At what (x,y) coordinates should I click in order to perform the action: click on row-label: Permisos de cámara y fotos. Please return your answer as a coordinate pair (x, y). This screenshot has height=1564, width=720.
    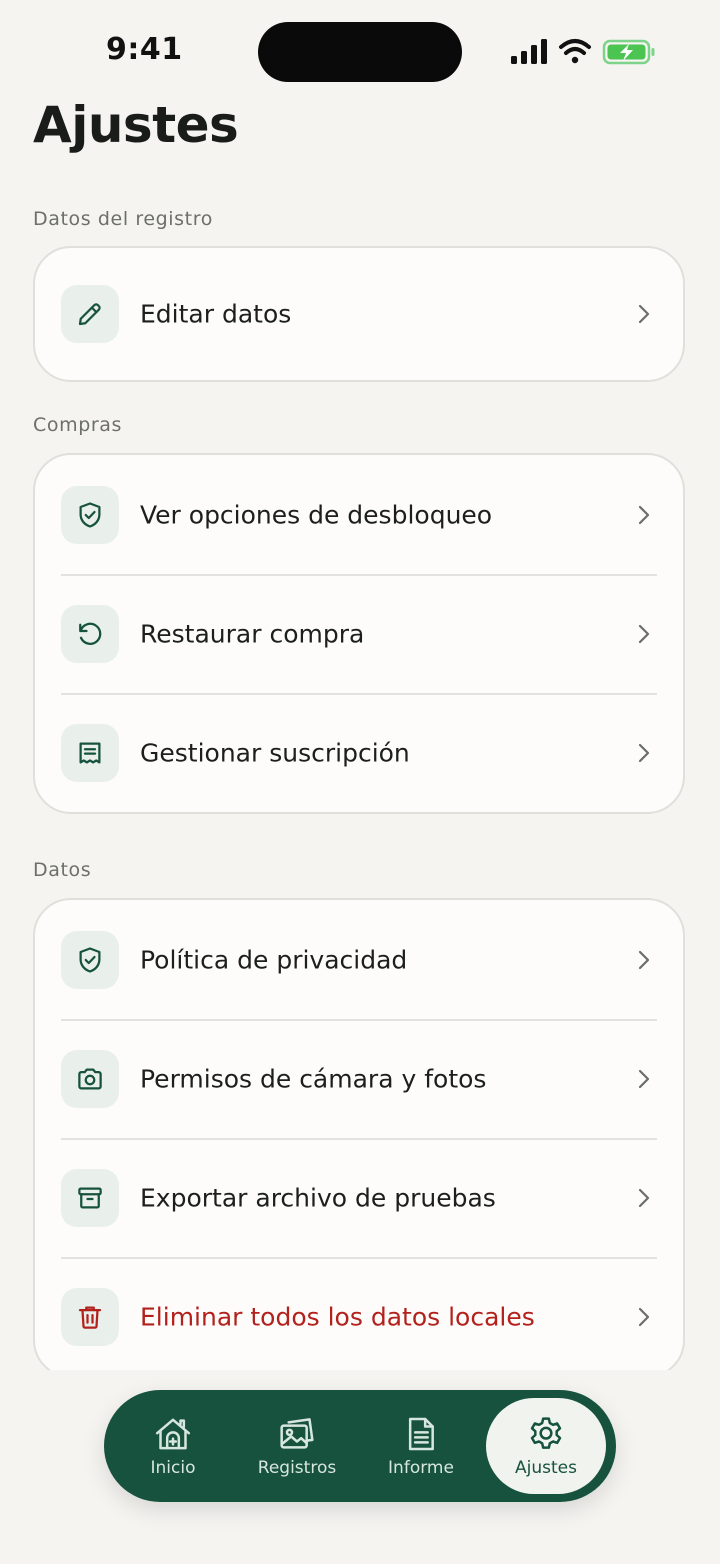
    Looking at the image, I should click on (313, 1078).